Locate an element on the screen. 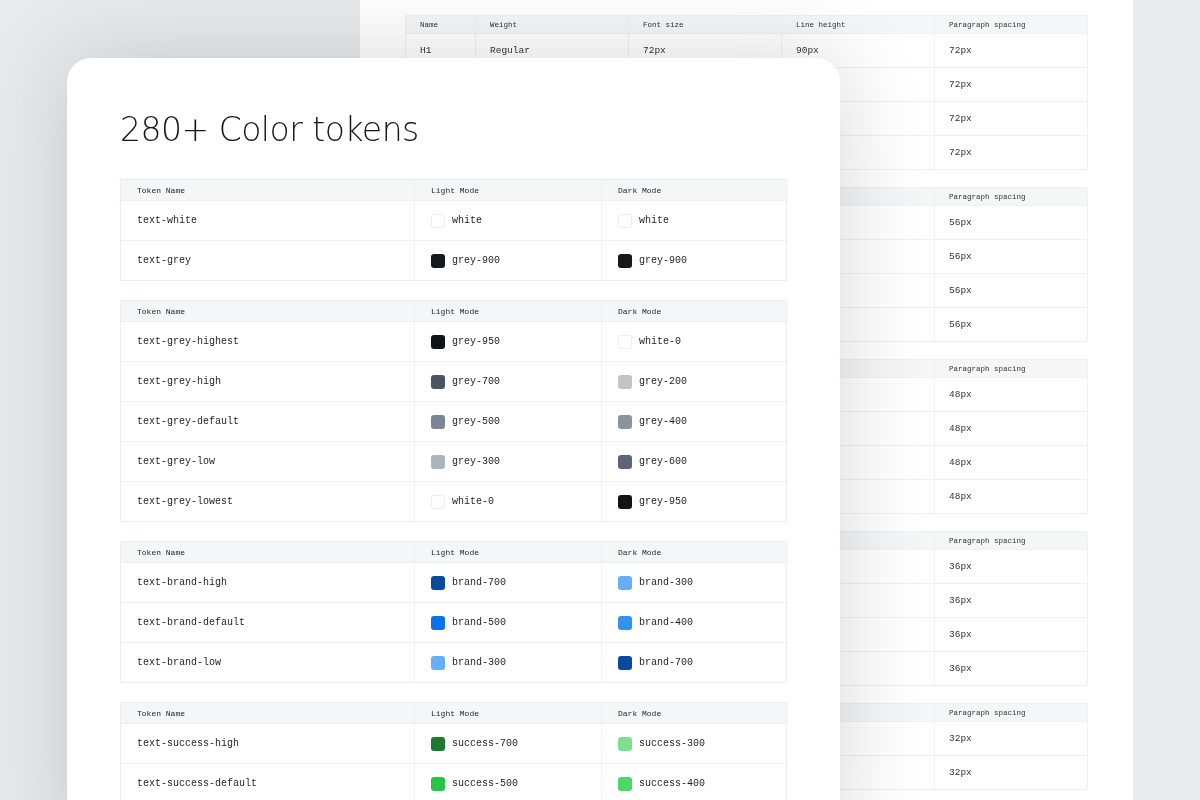 Image resolution: width=1200 pixels, height=800 pixels. color-name: grey-300 is located at coordinates (476, 461).